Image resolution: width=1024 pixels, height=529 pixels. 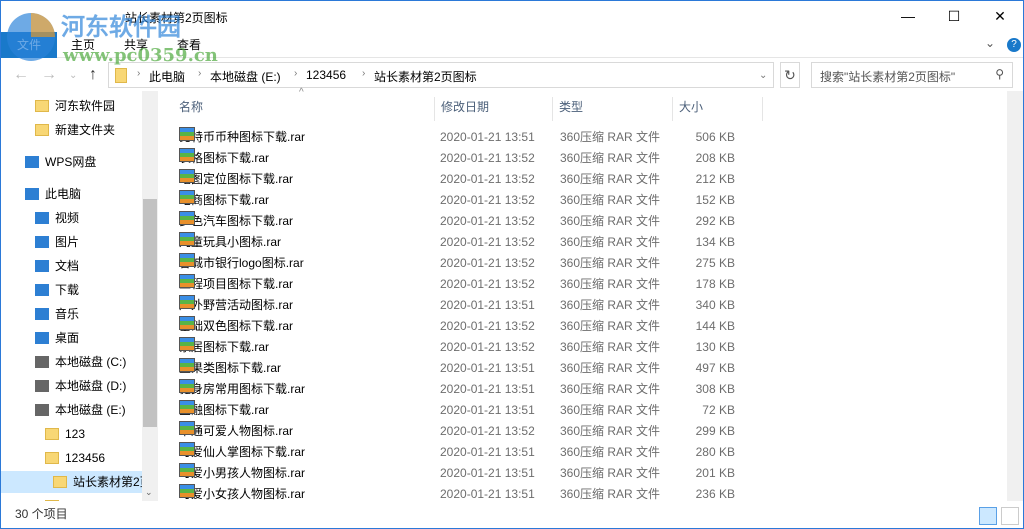 What do you see at coordinates (718, 109) in the screenshot?
I see `column-size: 大小` at bounding box center [718, 109].